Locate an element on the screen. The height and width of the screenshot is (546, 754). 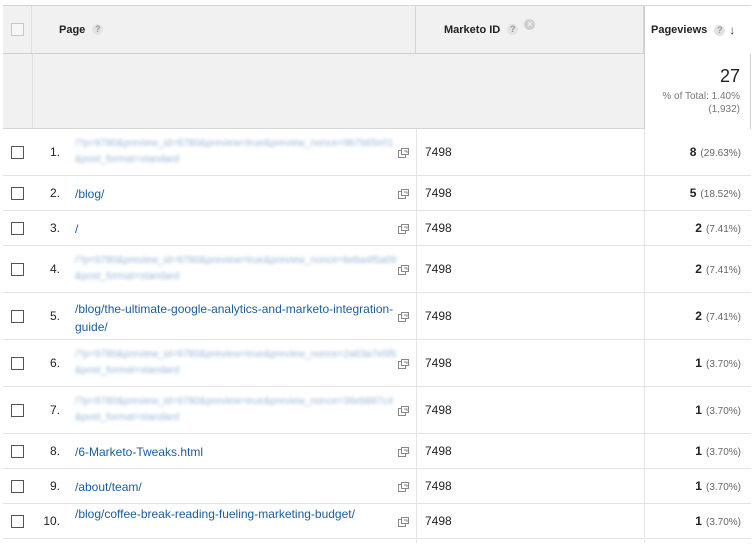
pageviews-percent: (18.52%) is located at coordinates (720, 194).